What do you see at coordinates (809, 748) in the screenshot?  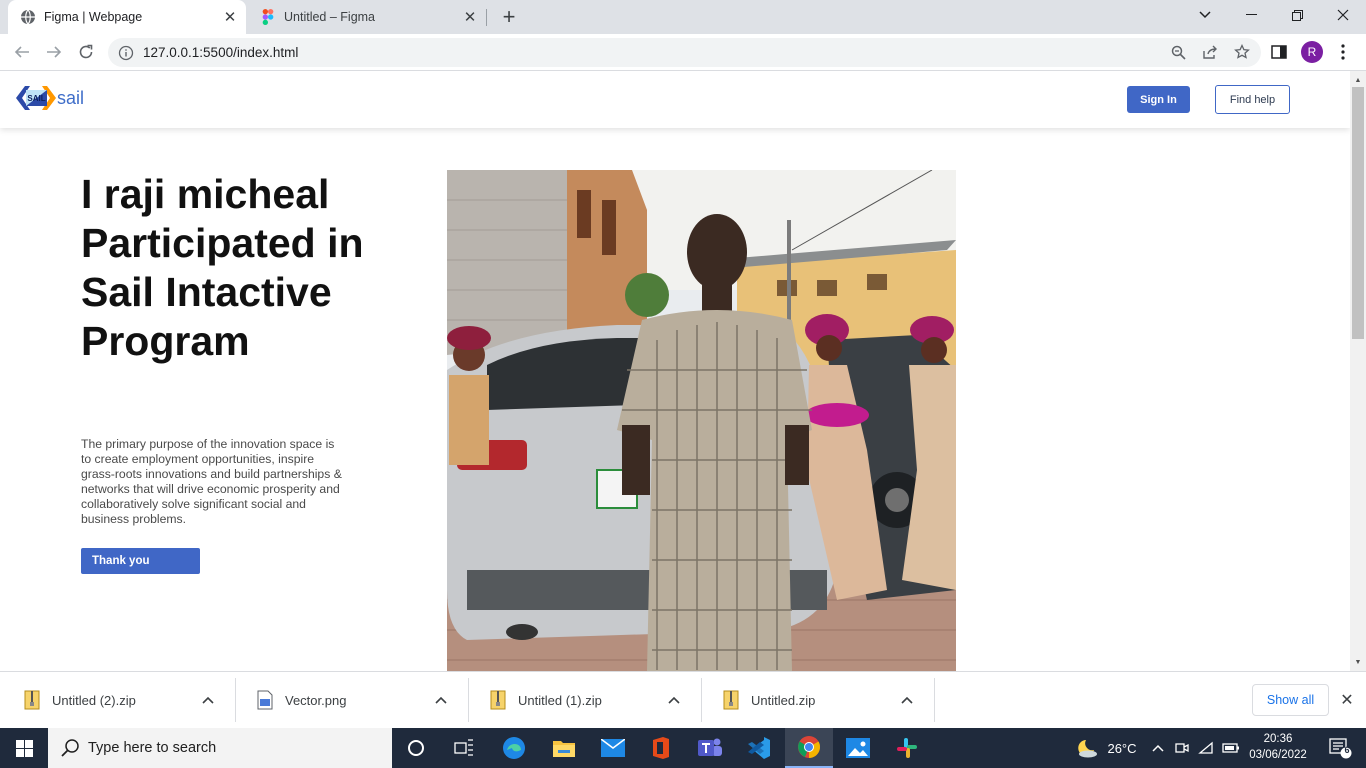 I see `chrome-icon` at bounding box center [809, 748].